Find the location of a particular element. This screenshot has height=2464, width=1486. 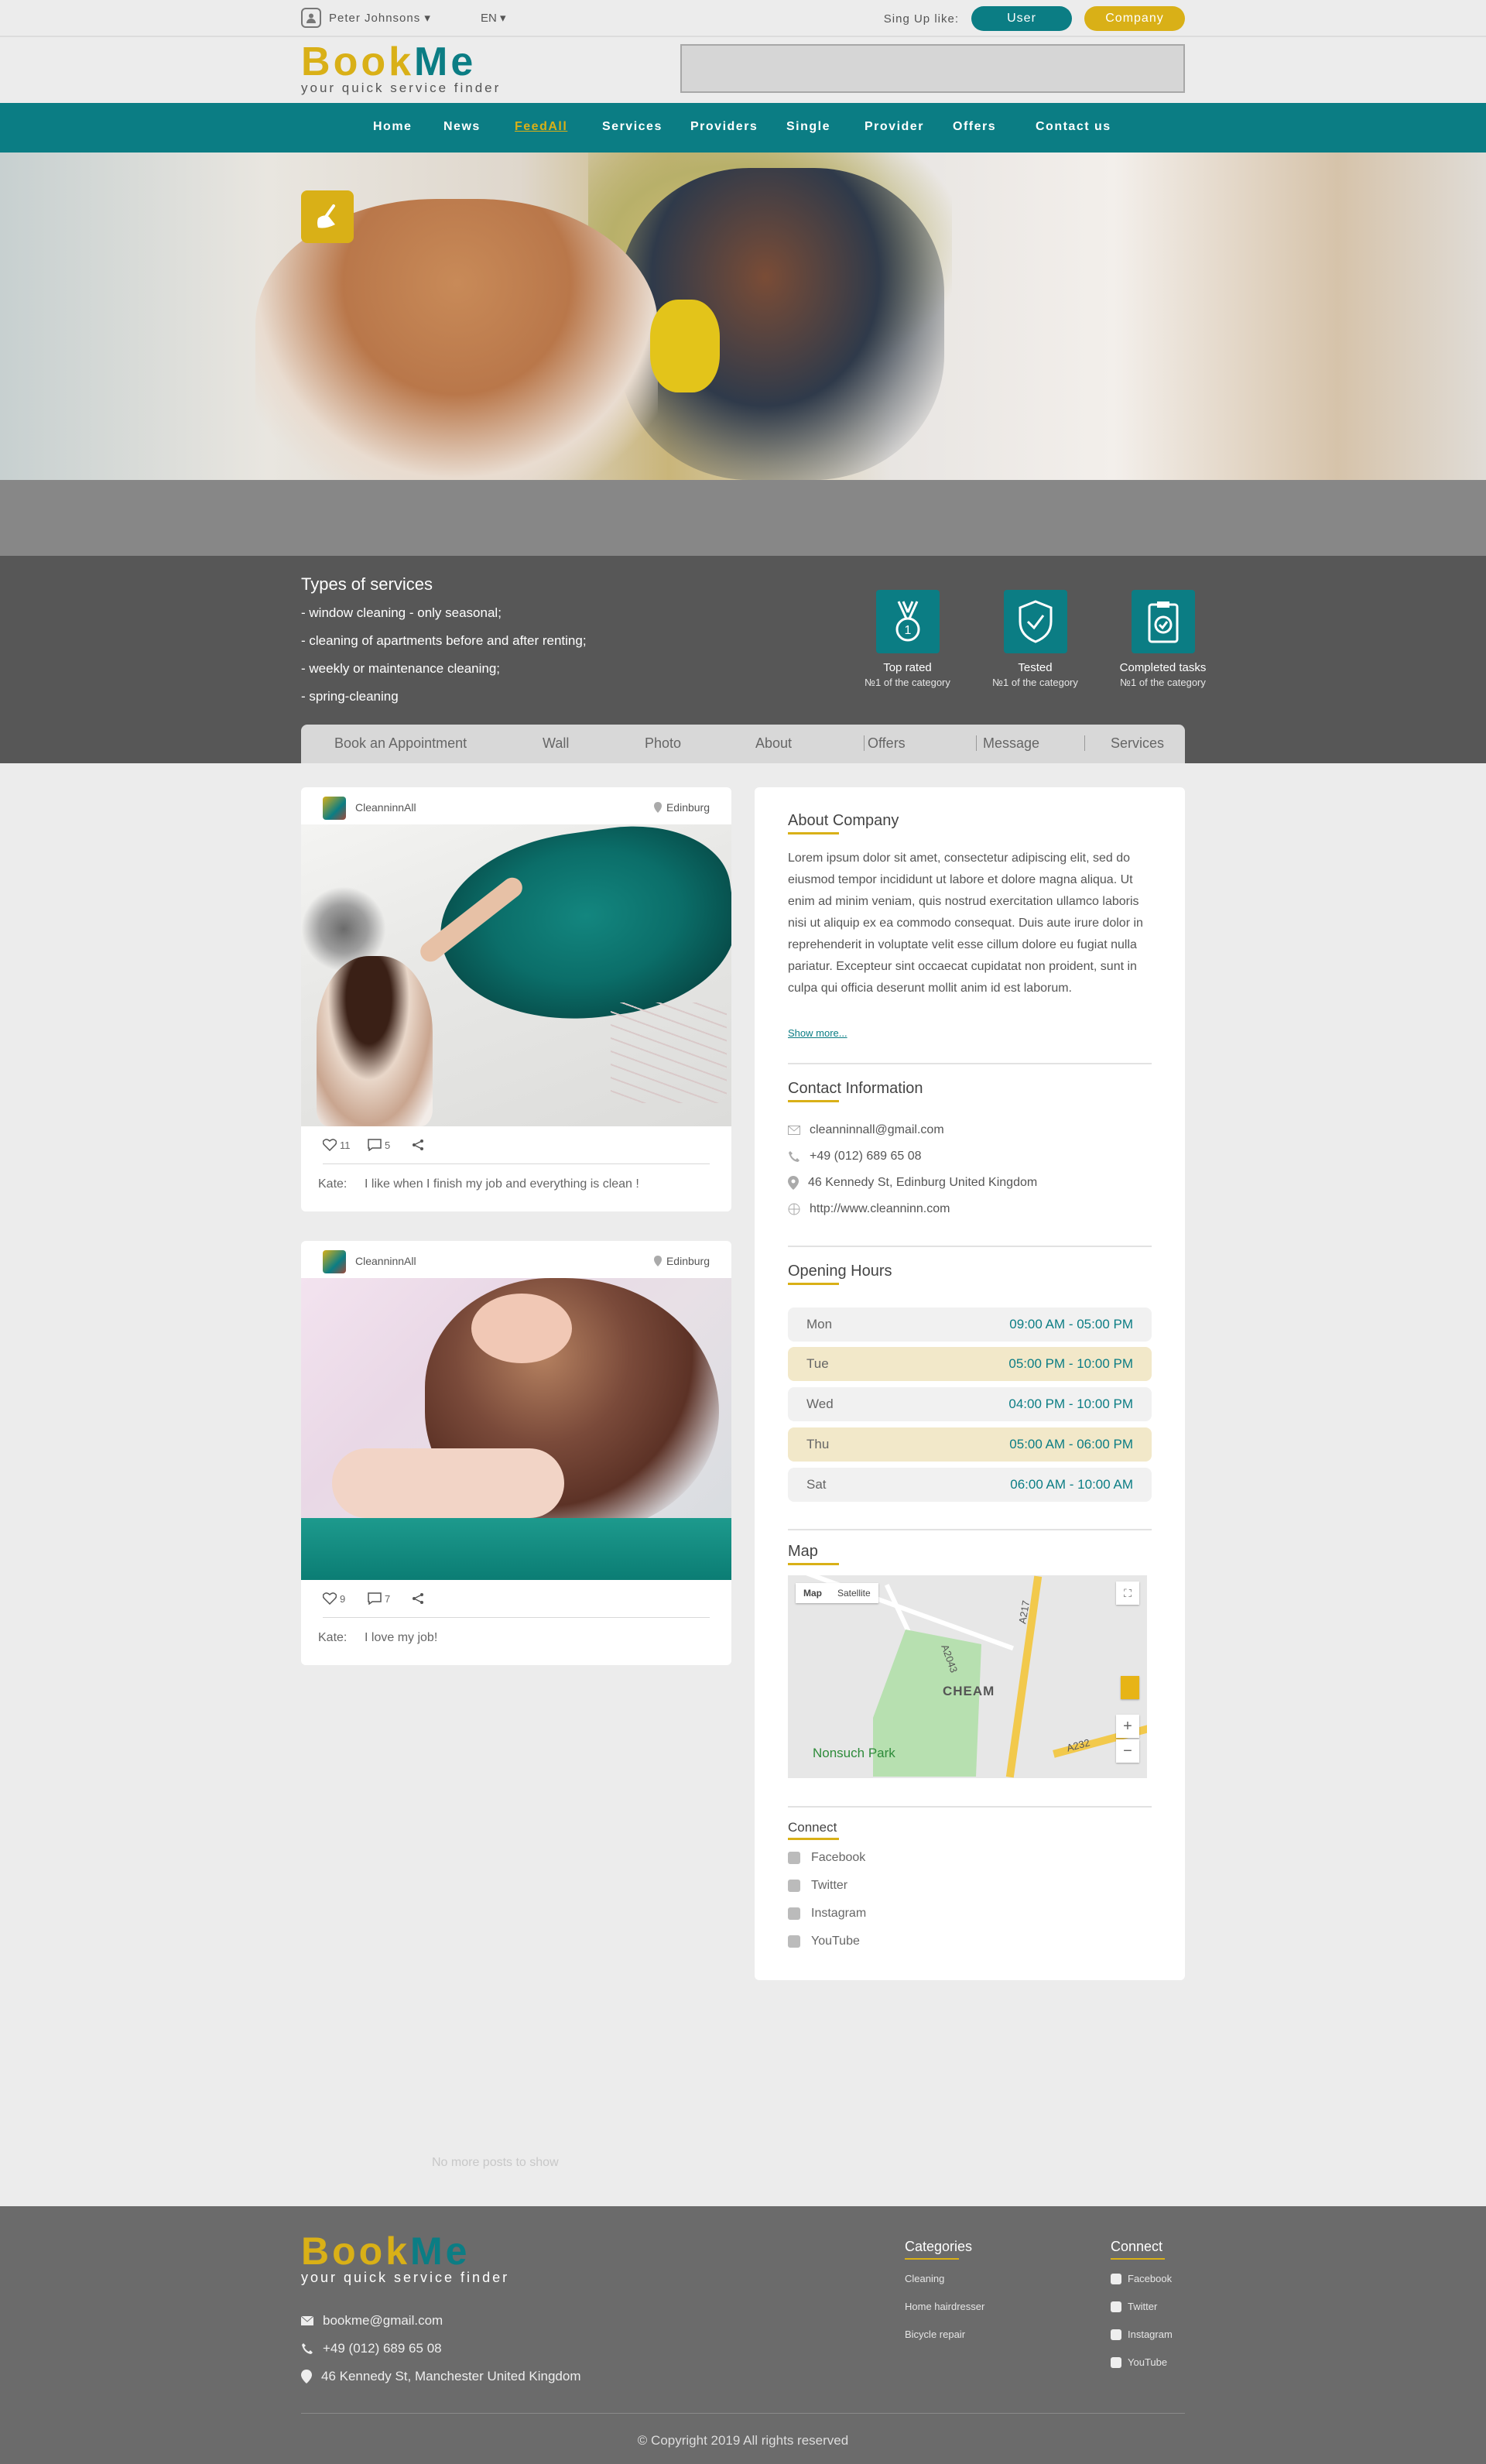

tab-offers: Offers is located at coordinates (887, 743).